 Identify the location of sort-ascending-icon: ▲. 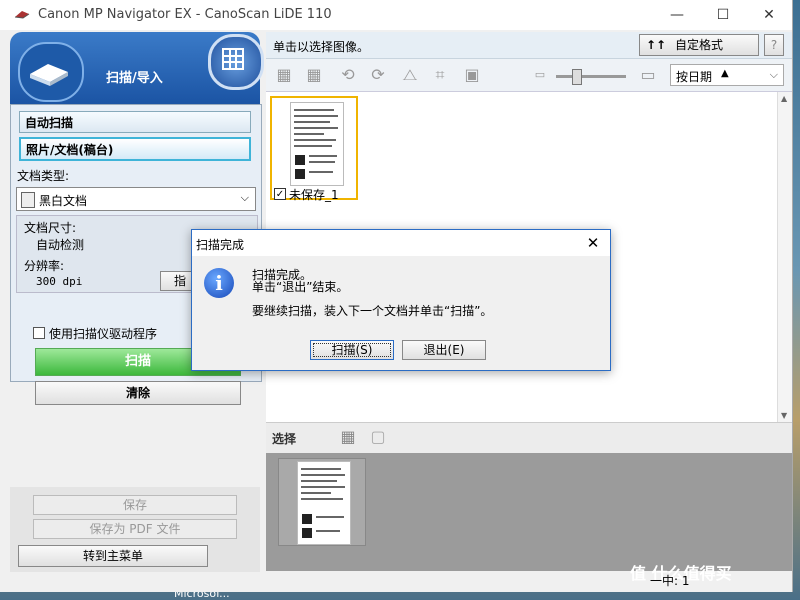
(725, 73).